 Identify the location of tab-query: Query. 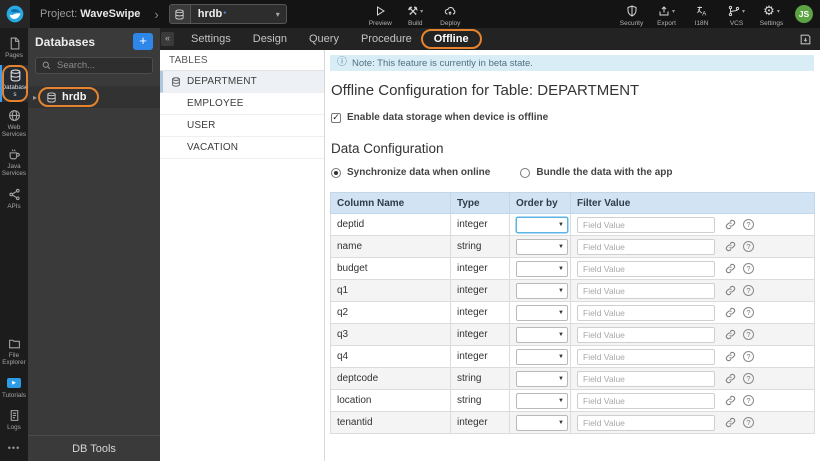
(324, 39).